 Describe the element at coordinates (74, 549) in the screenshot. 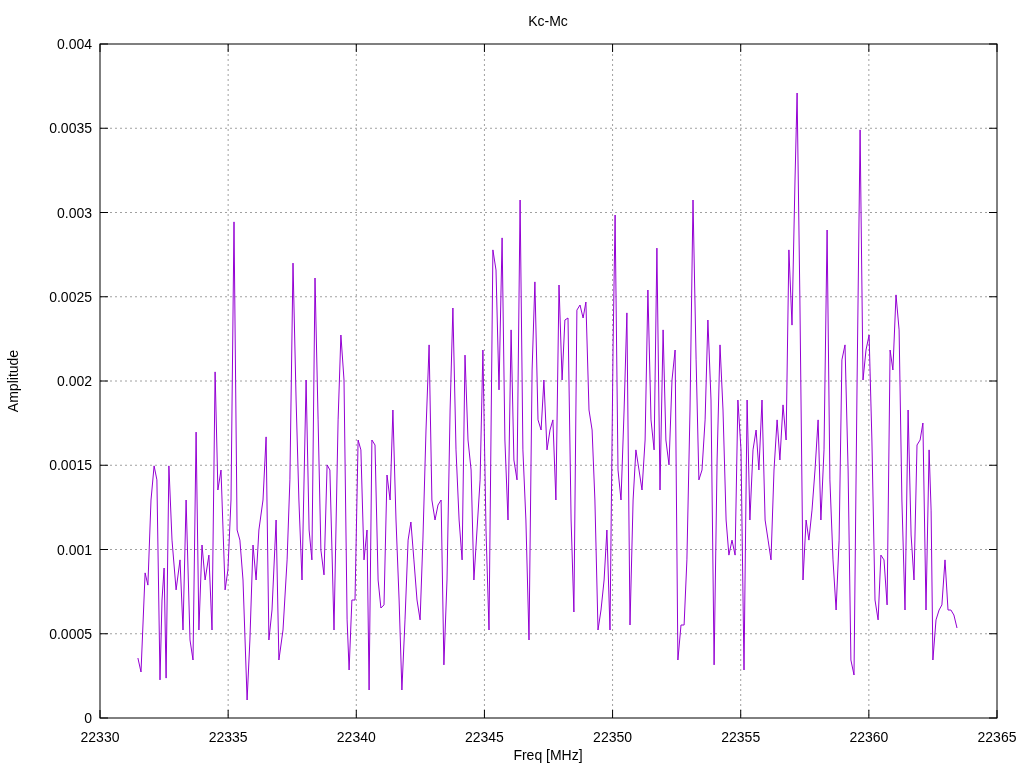

I see `y-tick-label: 0.001` at that location.